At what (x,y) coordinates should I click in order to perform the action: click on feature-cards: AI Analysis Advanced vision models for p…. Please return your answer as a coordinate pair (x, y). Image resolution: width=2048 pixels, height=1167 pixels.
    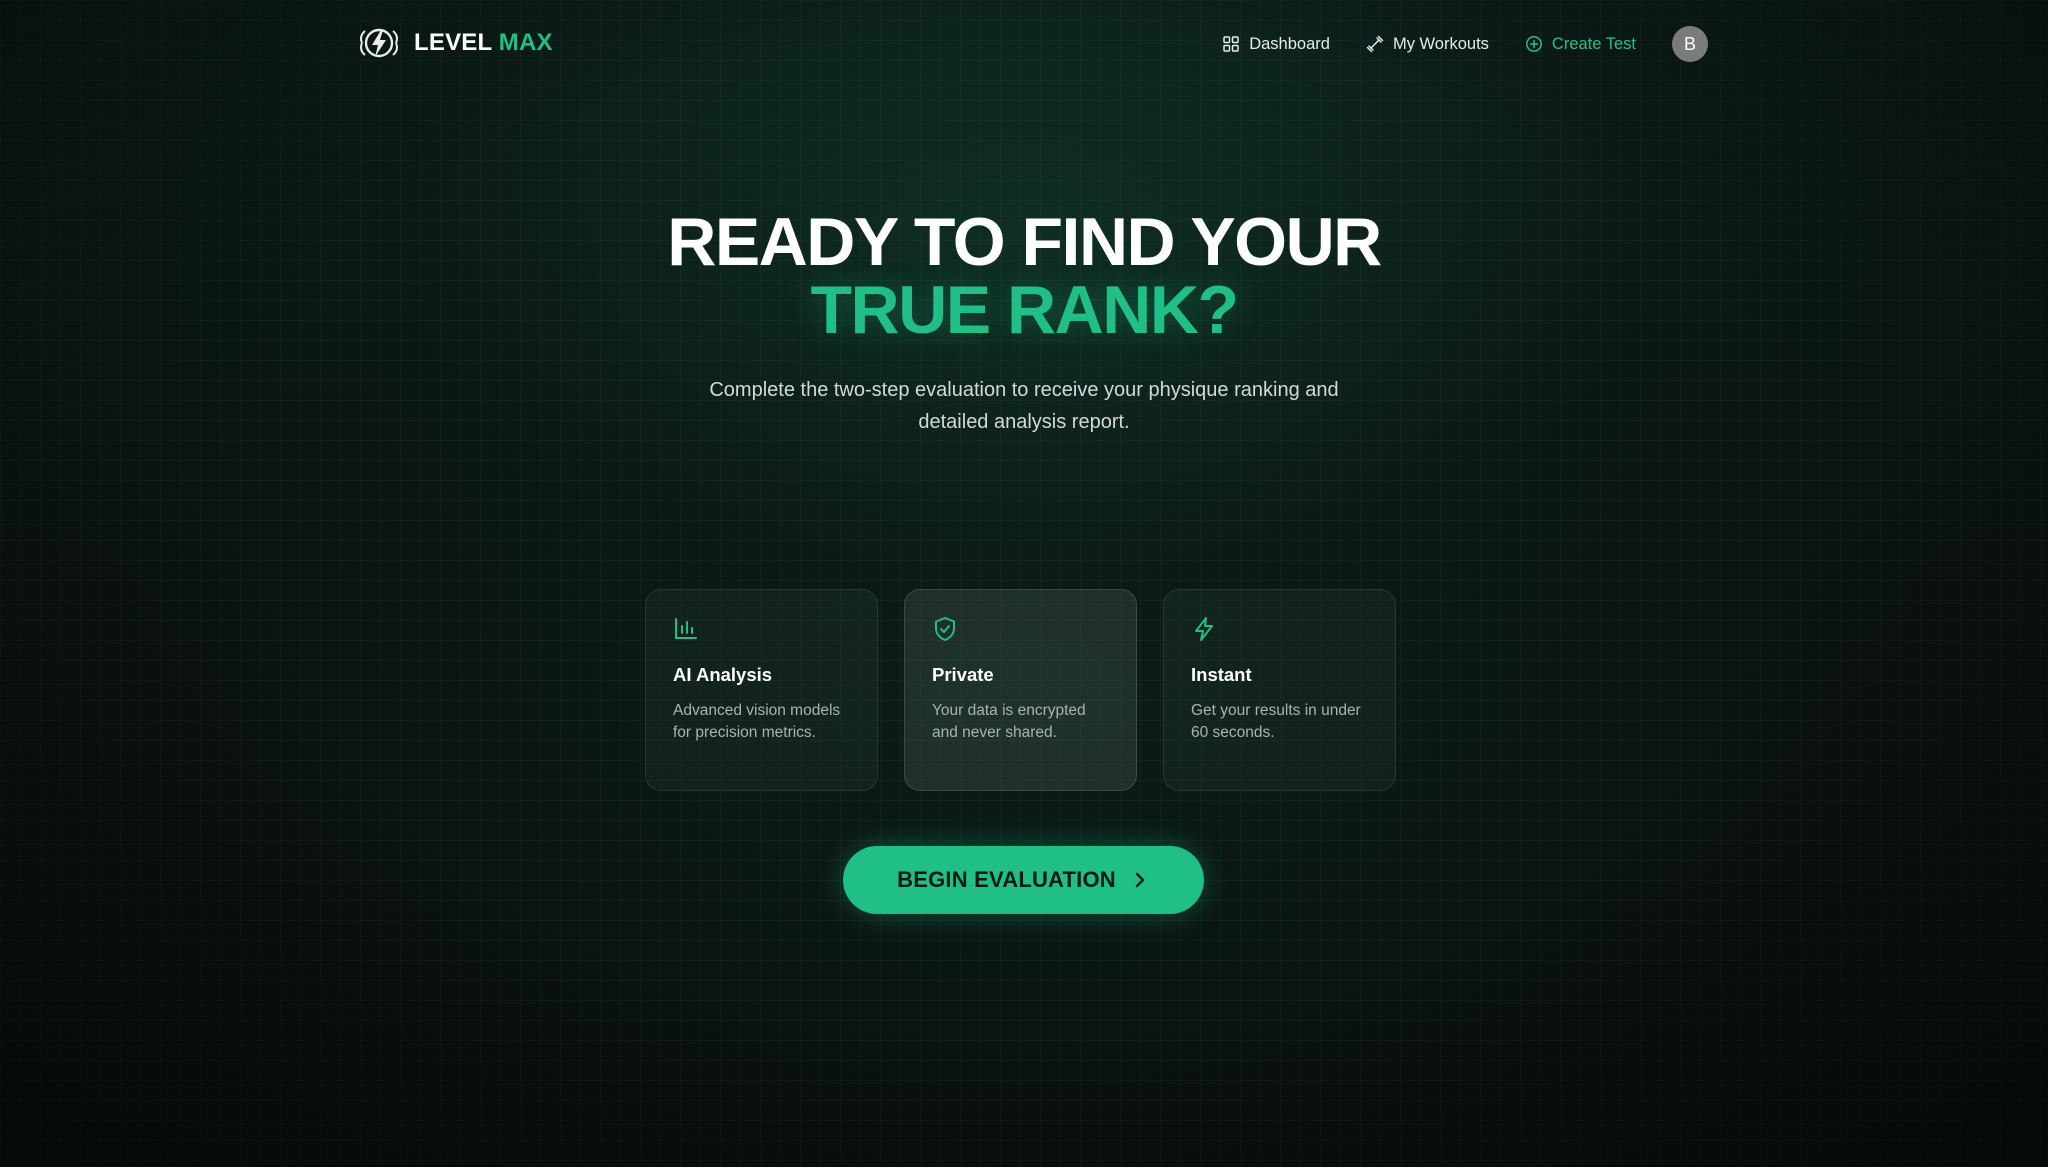
    Looking at the image, I should click on (1020, 690).